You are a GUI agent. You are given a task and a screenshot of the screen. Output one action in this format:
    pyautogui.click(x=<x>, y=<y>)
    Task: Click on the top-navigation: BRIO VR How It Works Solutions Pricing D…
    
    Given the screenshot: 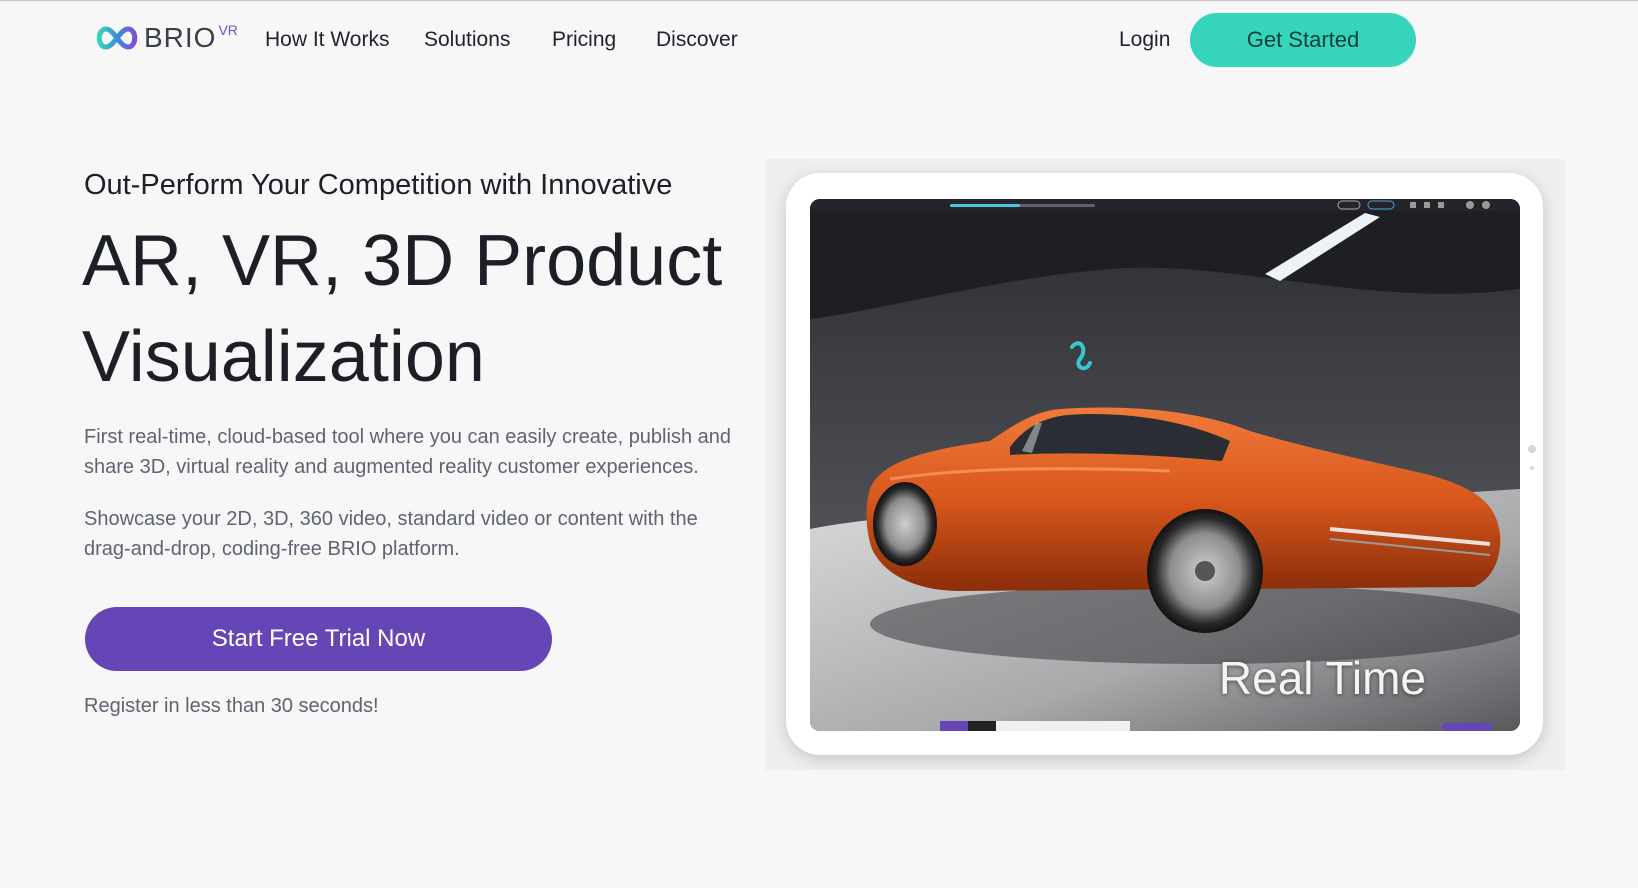 What is the action you would take?
    pyautogui.click(x=819, y=41)
    